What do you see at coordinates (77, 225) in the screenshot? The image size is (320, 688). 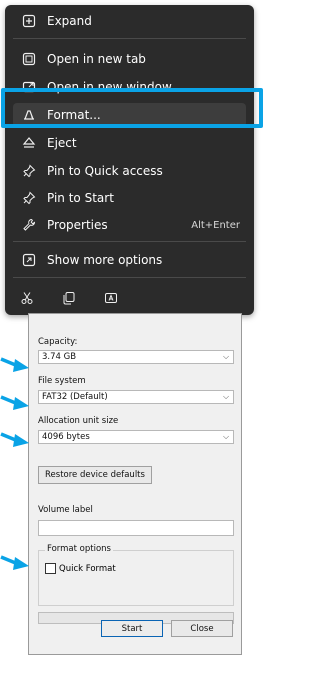 I see `menu-item-label: Properties` at bounding box center [77, 225].